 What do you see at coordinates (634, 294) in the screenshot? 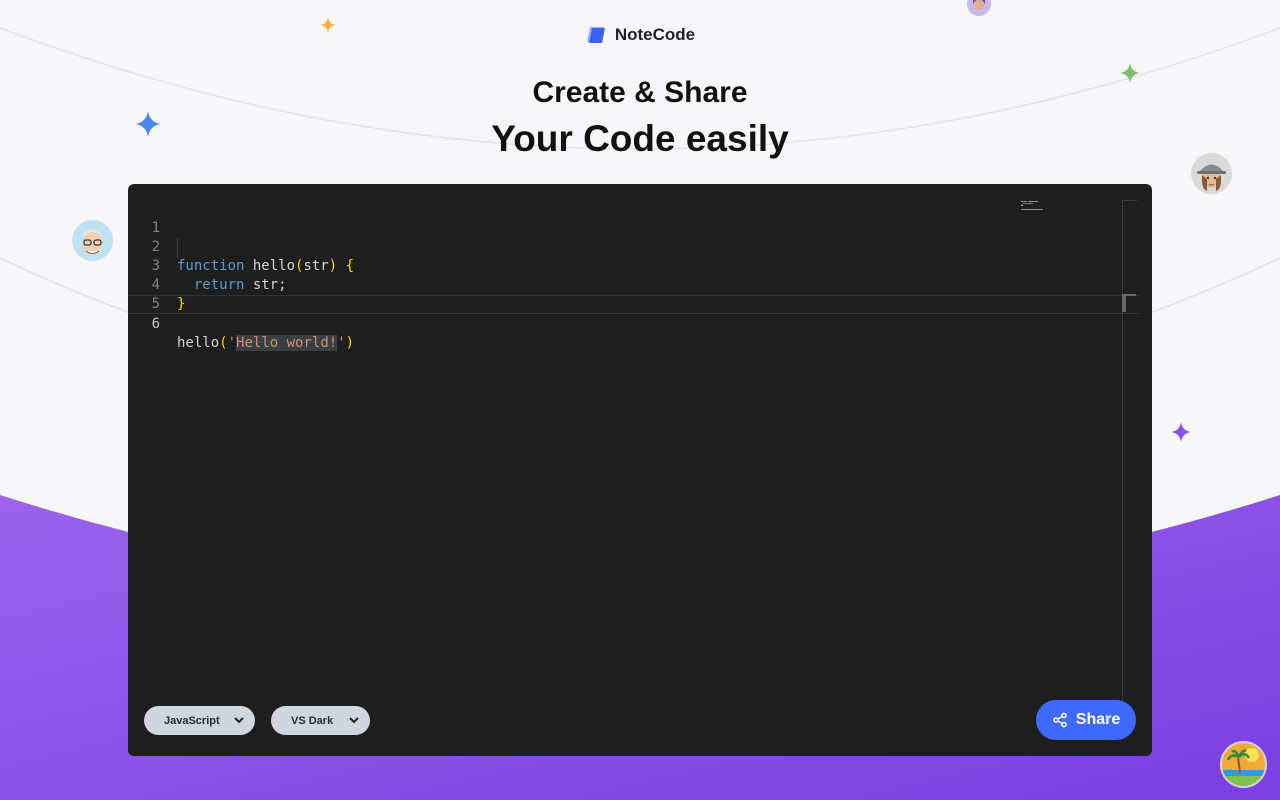
I see `code-line: 5` at bounding box center [634, 294].